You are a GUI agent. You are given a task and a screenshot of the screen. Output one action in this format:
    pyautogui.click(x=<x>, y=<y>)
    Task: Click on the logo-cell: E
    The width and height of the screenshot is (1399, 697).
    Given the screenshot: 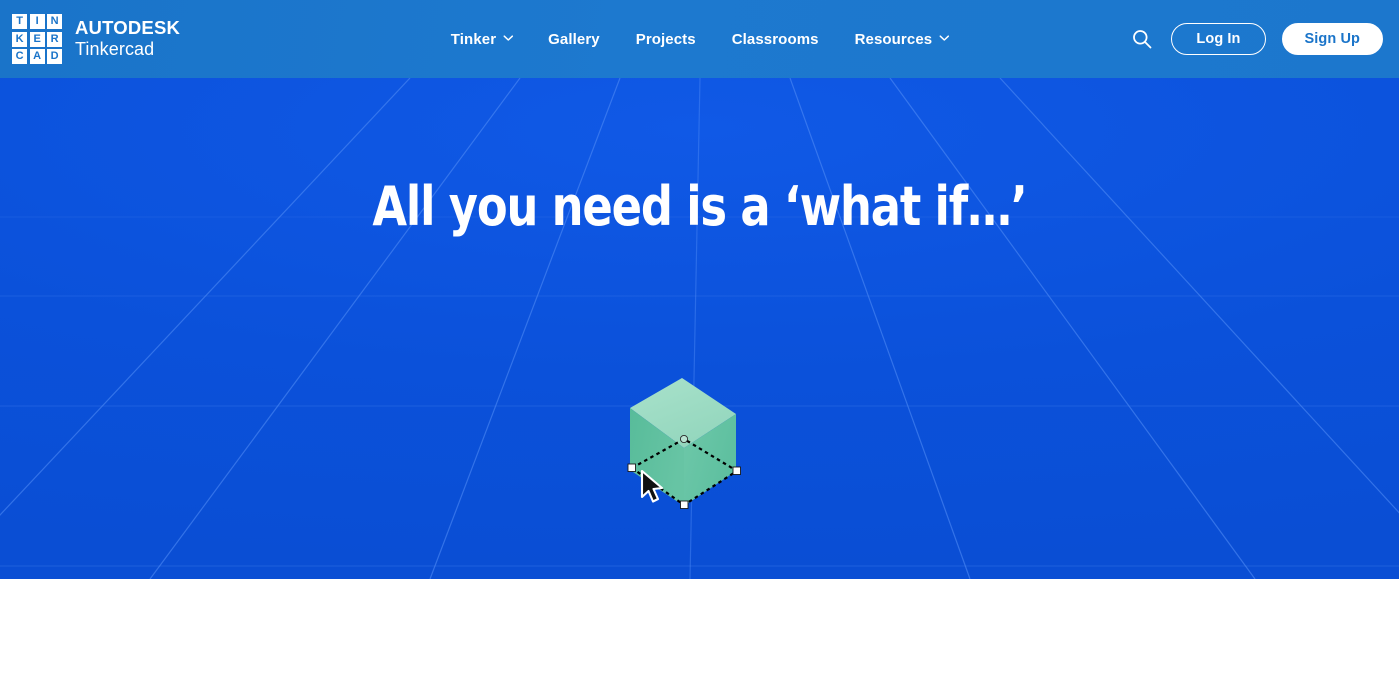 What is the action you would take?
    pyautogui.click(x=37, y=39)
    